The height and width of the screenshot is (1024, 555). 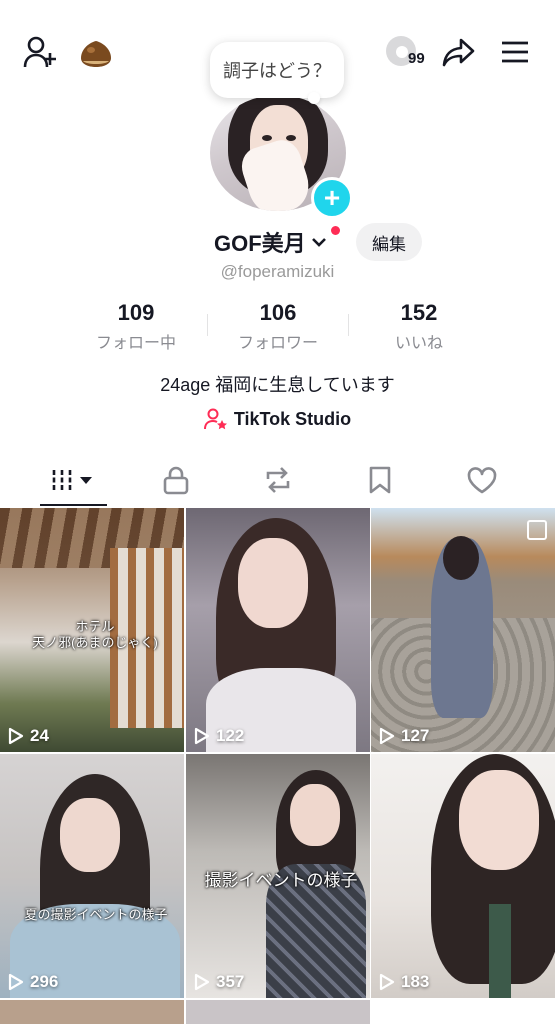 I want to click on status-text: 調子はどう？, so click(x=277, y=71).